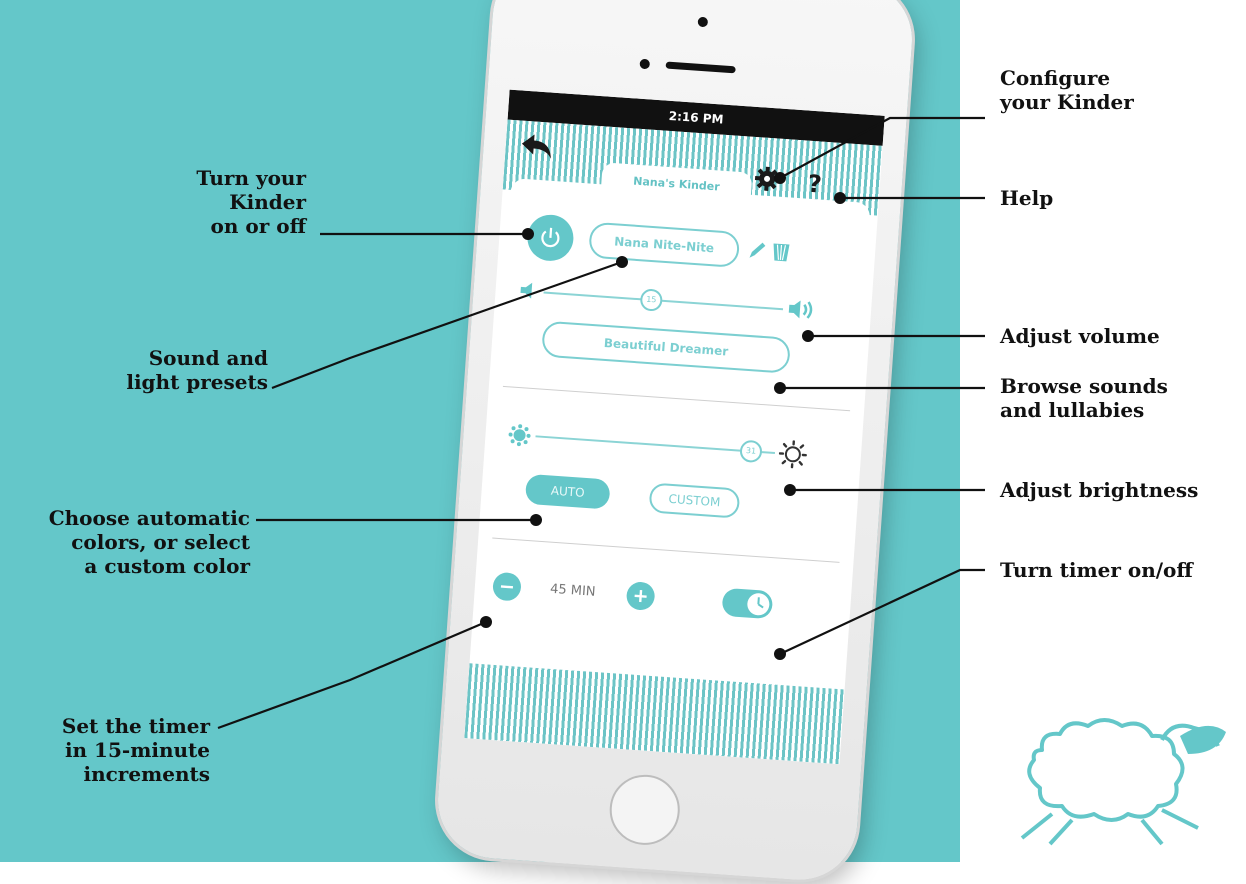  What do you see at coordinates (1096, 570) in the screenshot?
I see `callout-timer-toggle: Turn timer on/off` at bounding box center [1096, 570].